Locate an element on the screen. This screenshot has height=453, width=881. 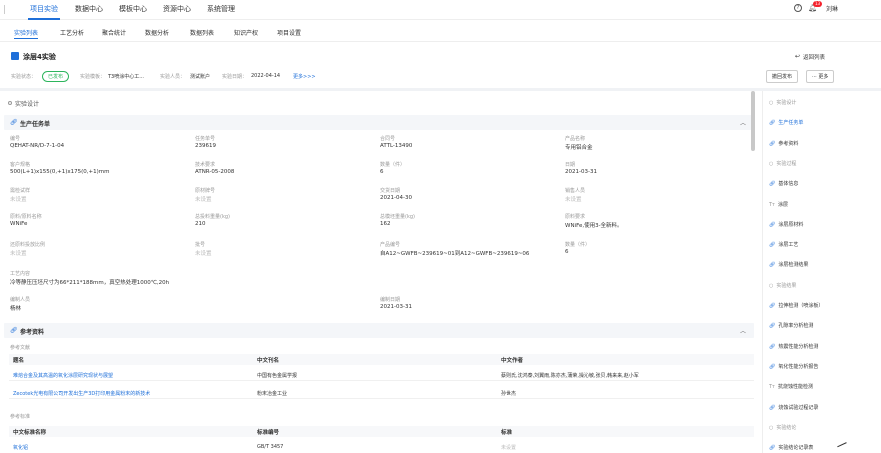
notification-badge: 13 is located at coordinates (818, 4).